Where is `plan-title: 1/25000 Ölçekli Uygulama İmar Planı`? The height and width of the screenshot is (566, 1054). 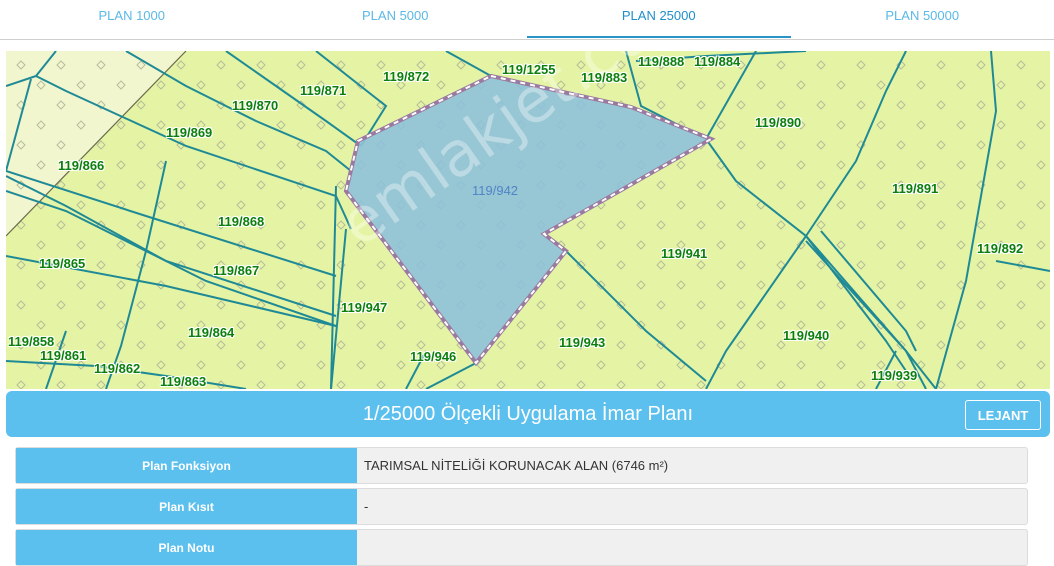 plan-title: 1/25000 Ölçekli Uygulama İmar Planı is located at coordinates (528, 414).